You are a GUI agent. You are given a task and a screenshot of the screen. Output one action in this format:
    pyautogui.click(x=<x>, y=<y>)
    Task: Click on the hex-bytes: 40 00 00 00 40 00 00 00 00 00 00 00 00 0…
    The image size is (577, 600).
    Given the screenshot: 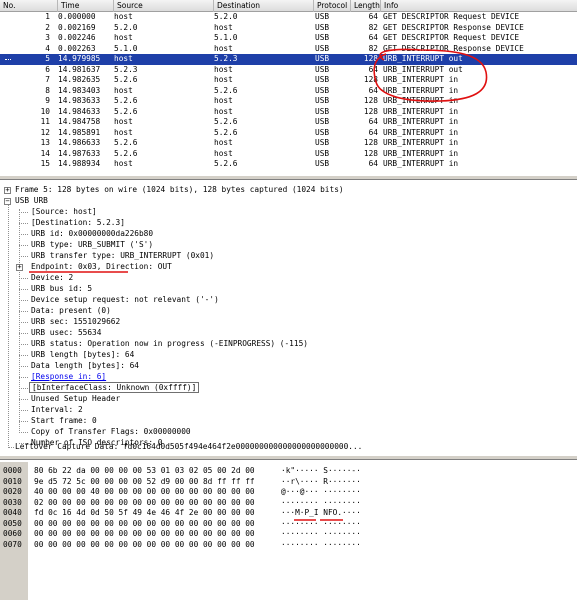 What is the action you would take?
    pyautogui.click(x=144, y=492)
    